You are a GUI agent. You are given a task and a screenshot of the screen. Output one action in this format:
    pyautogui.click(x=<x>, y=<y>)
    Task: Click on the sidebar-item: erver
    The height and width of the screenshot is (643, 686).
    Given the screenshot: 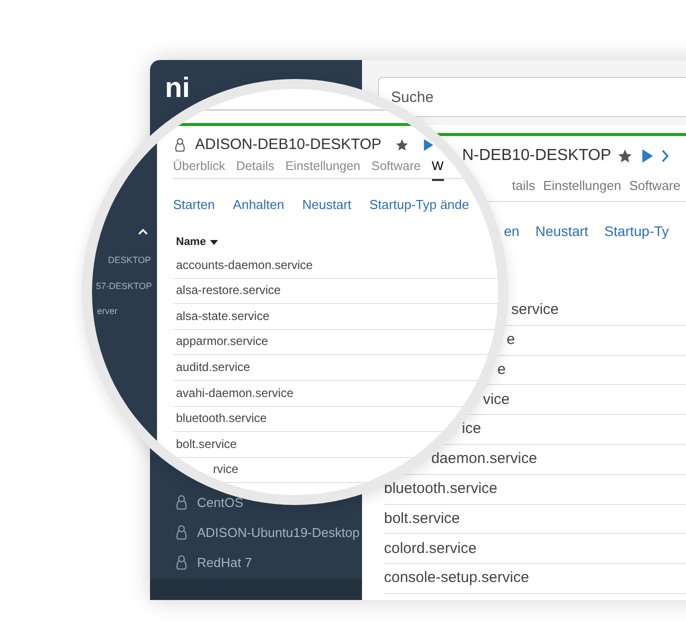 What is the action you would take?
    pyautogui.click(x=107, y=311)
    